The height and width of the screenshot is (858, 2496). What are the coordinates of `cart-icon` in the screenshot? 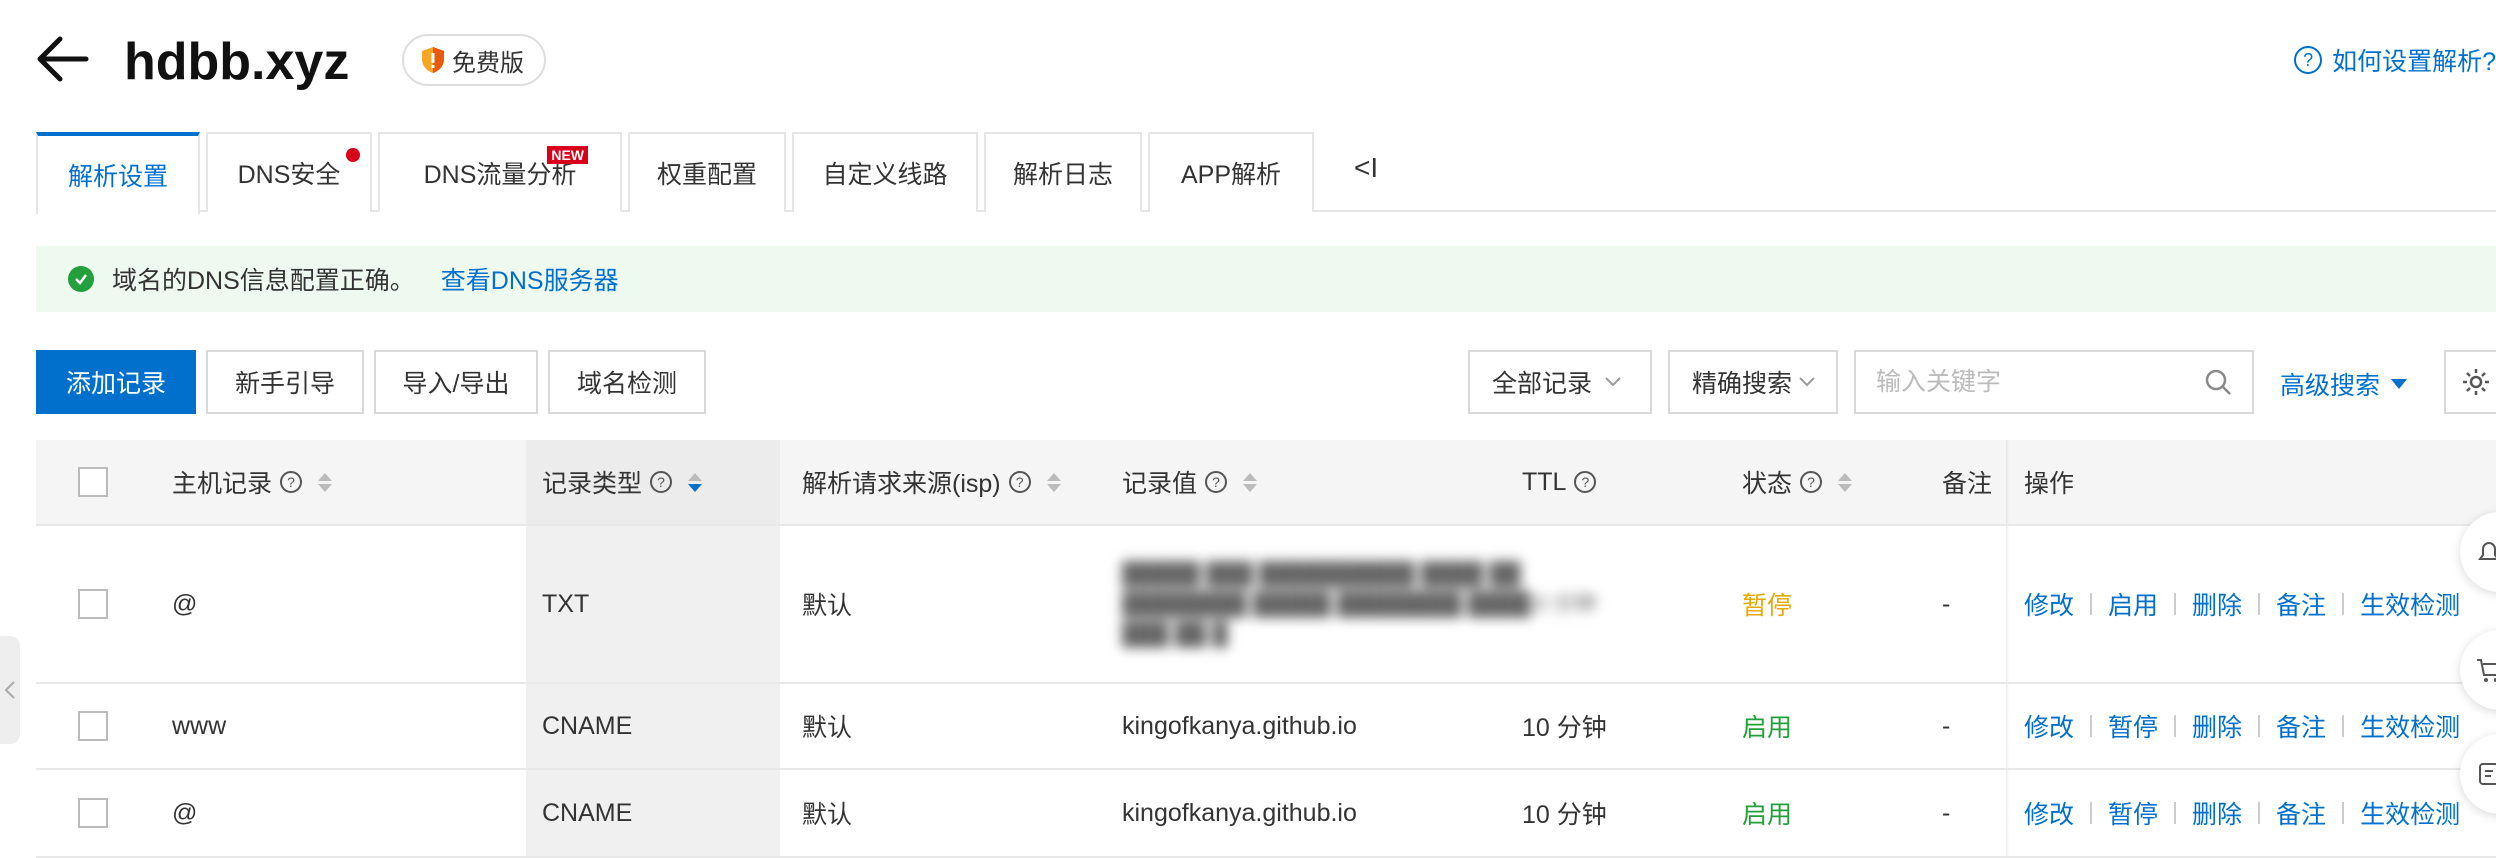 It's located at (2486, 670).